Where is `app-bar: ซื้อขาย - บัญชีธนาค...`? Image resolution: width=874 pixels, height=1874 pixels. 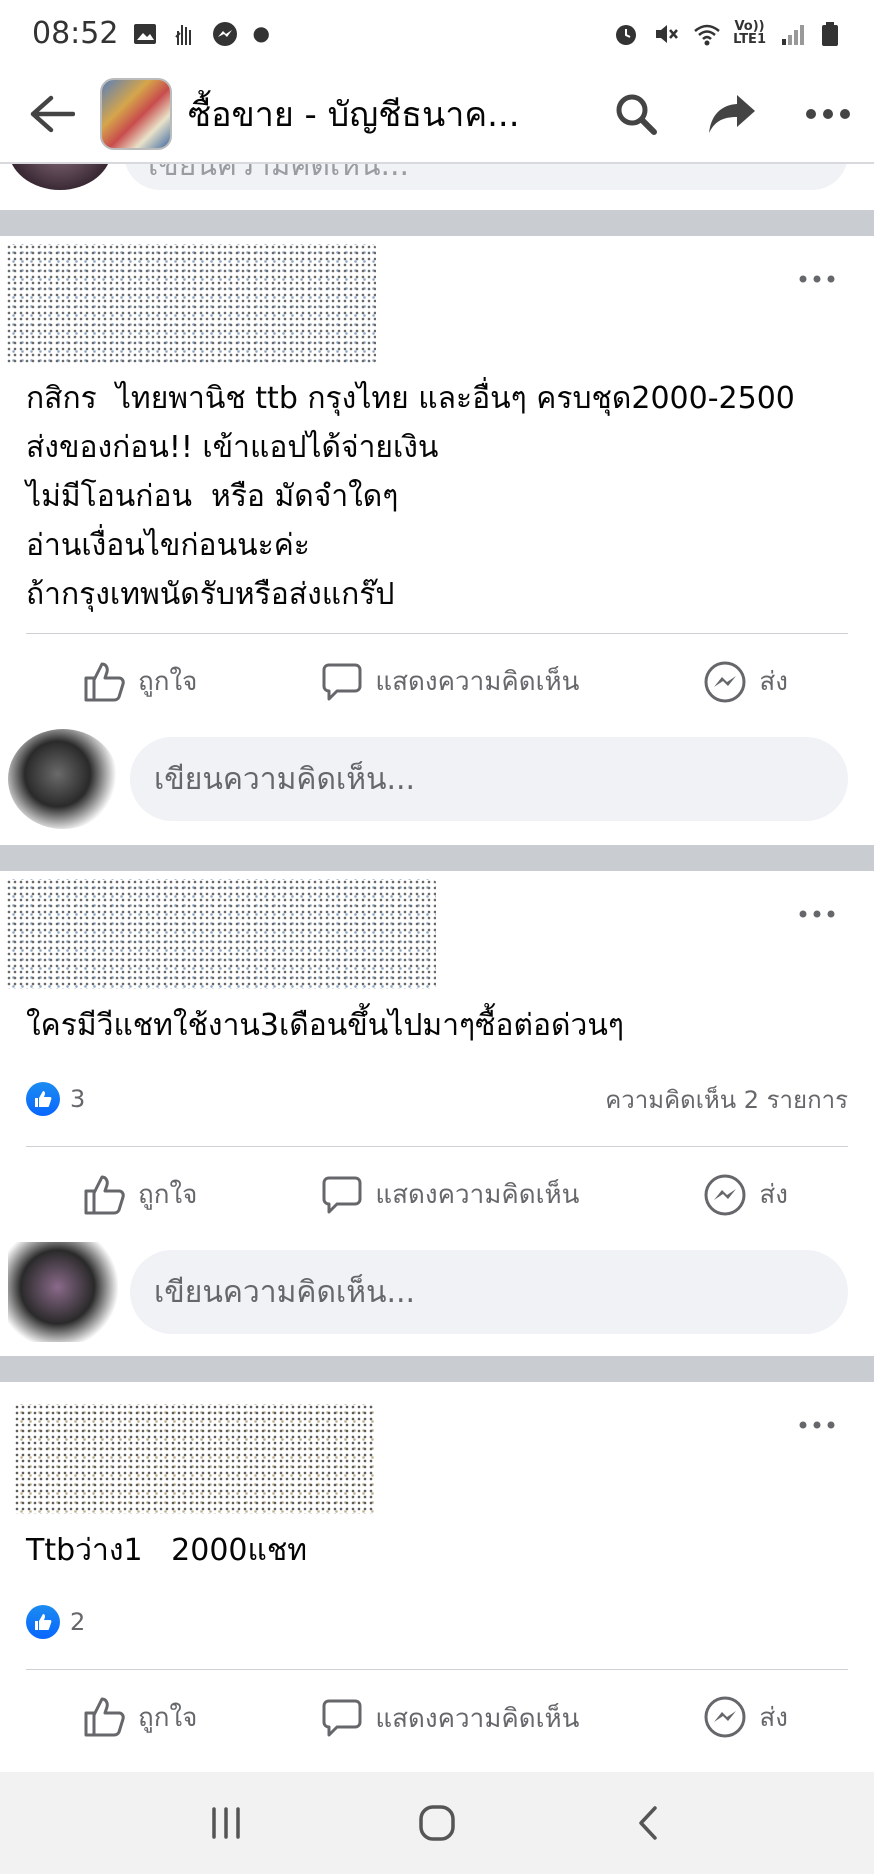
app-bar: ซื้อขาย - บัญชีธนาค... is located at coordinates (437, 115).